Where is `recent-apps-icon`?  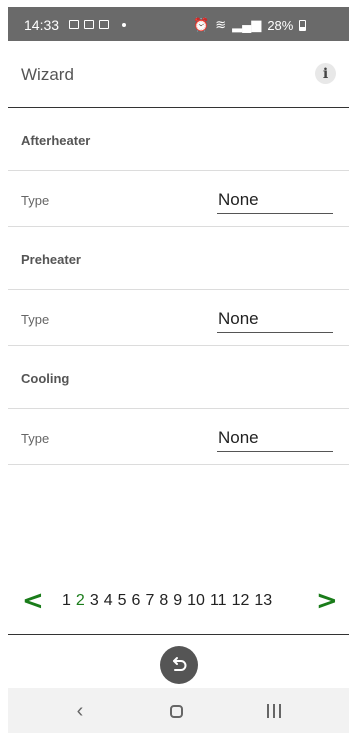
recent-apps-icon is located at coordinates (274, 711).